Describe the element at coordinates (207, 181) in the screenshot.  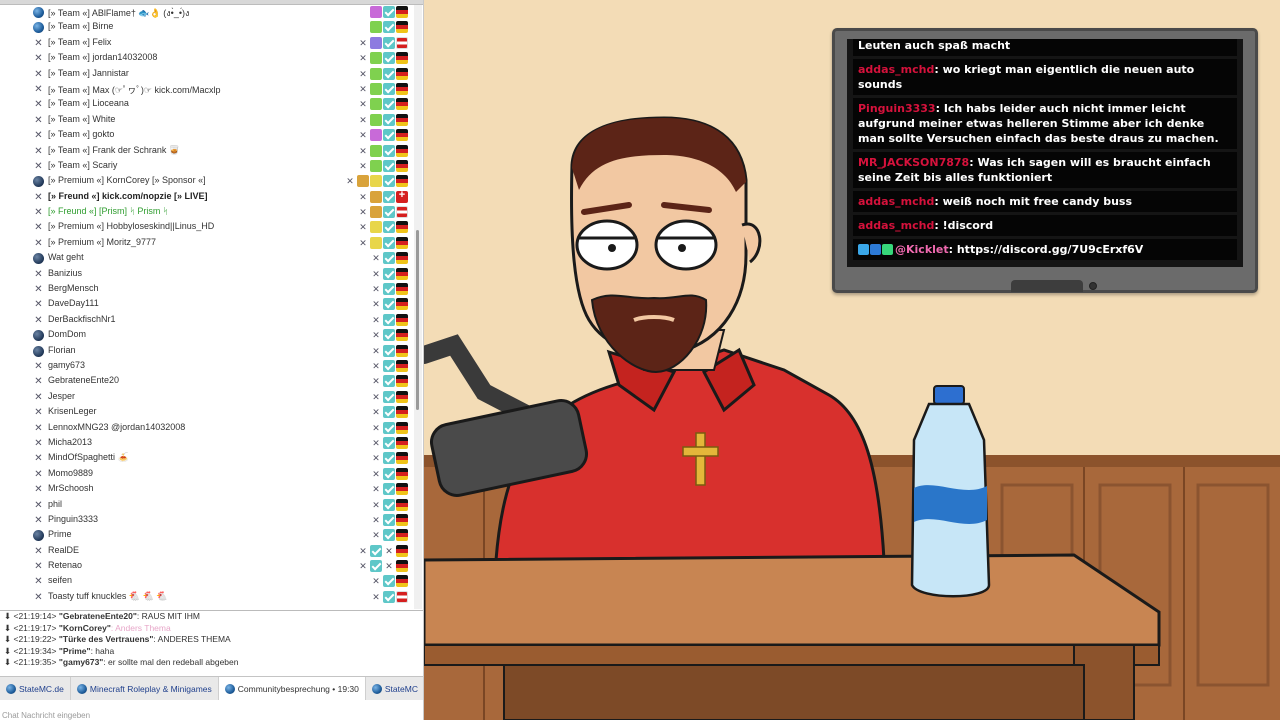
I see `user-row: [» Premium «] KornCorey [» Sponsor «] ✕` at that location.